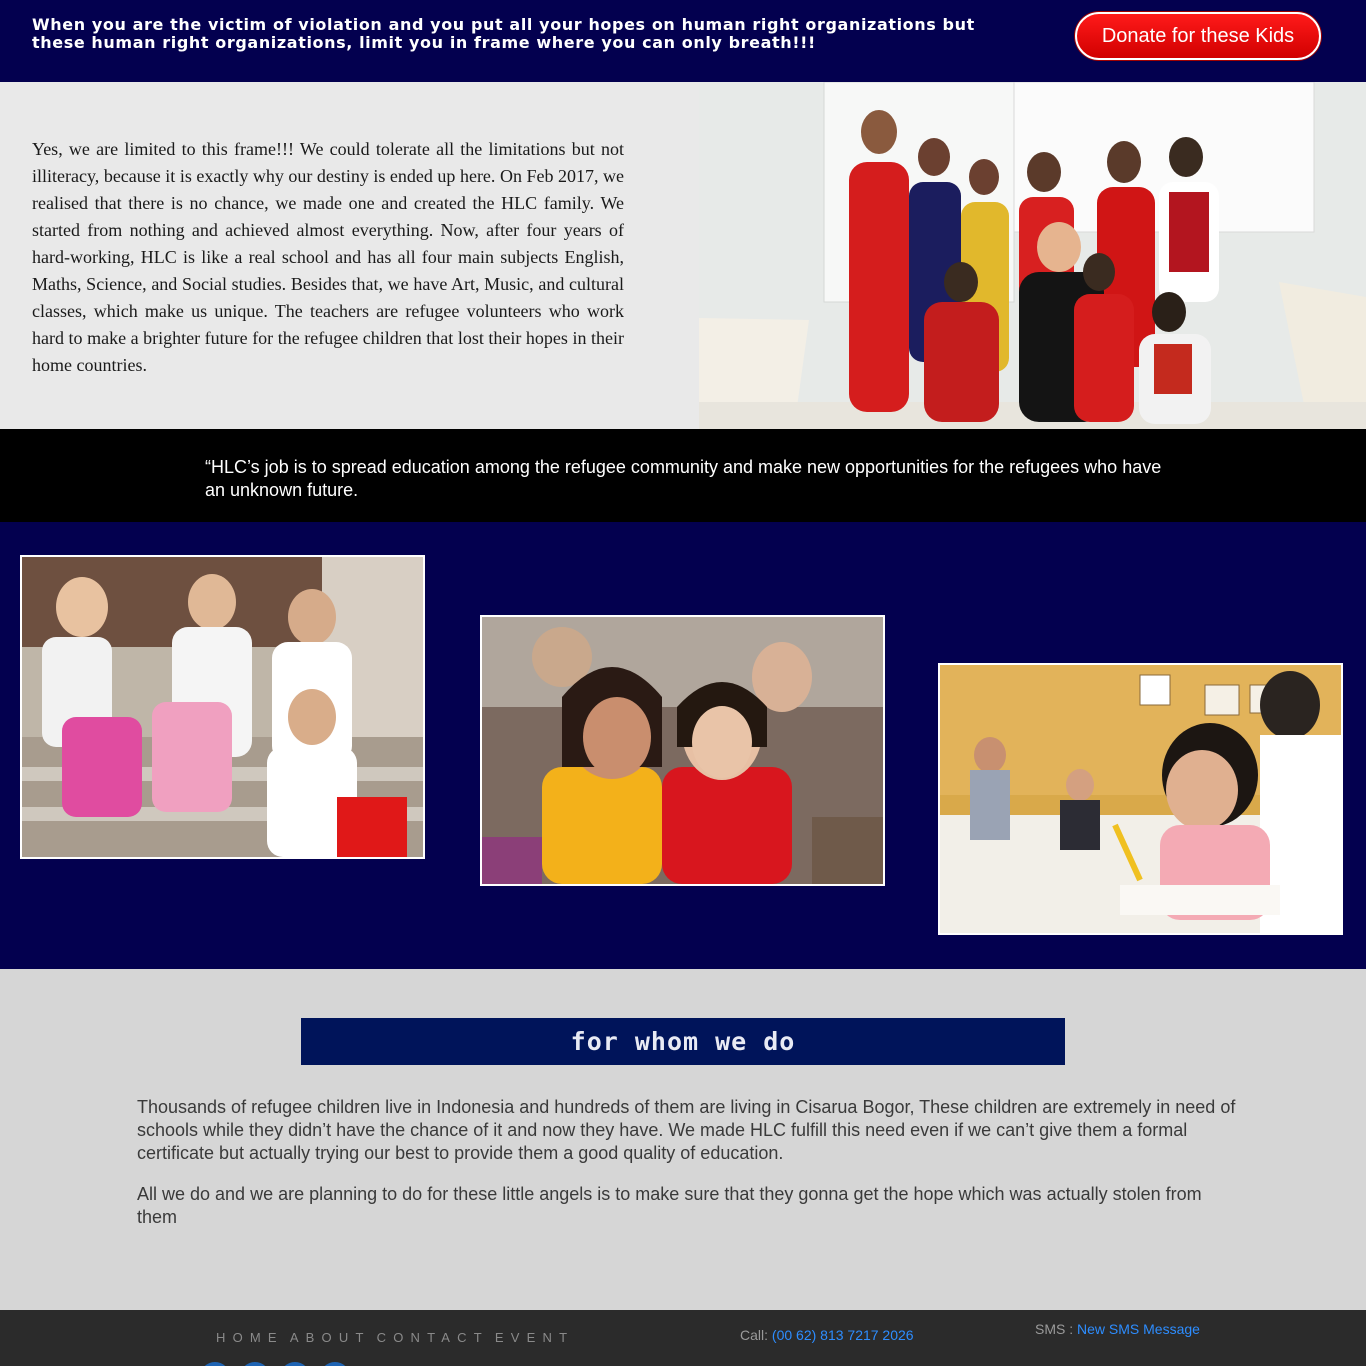 This screenshot has height=1366, width=1366. I want to click on photo-girl-writing-classroom, so click(1140, 799).